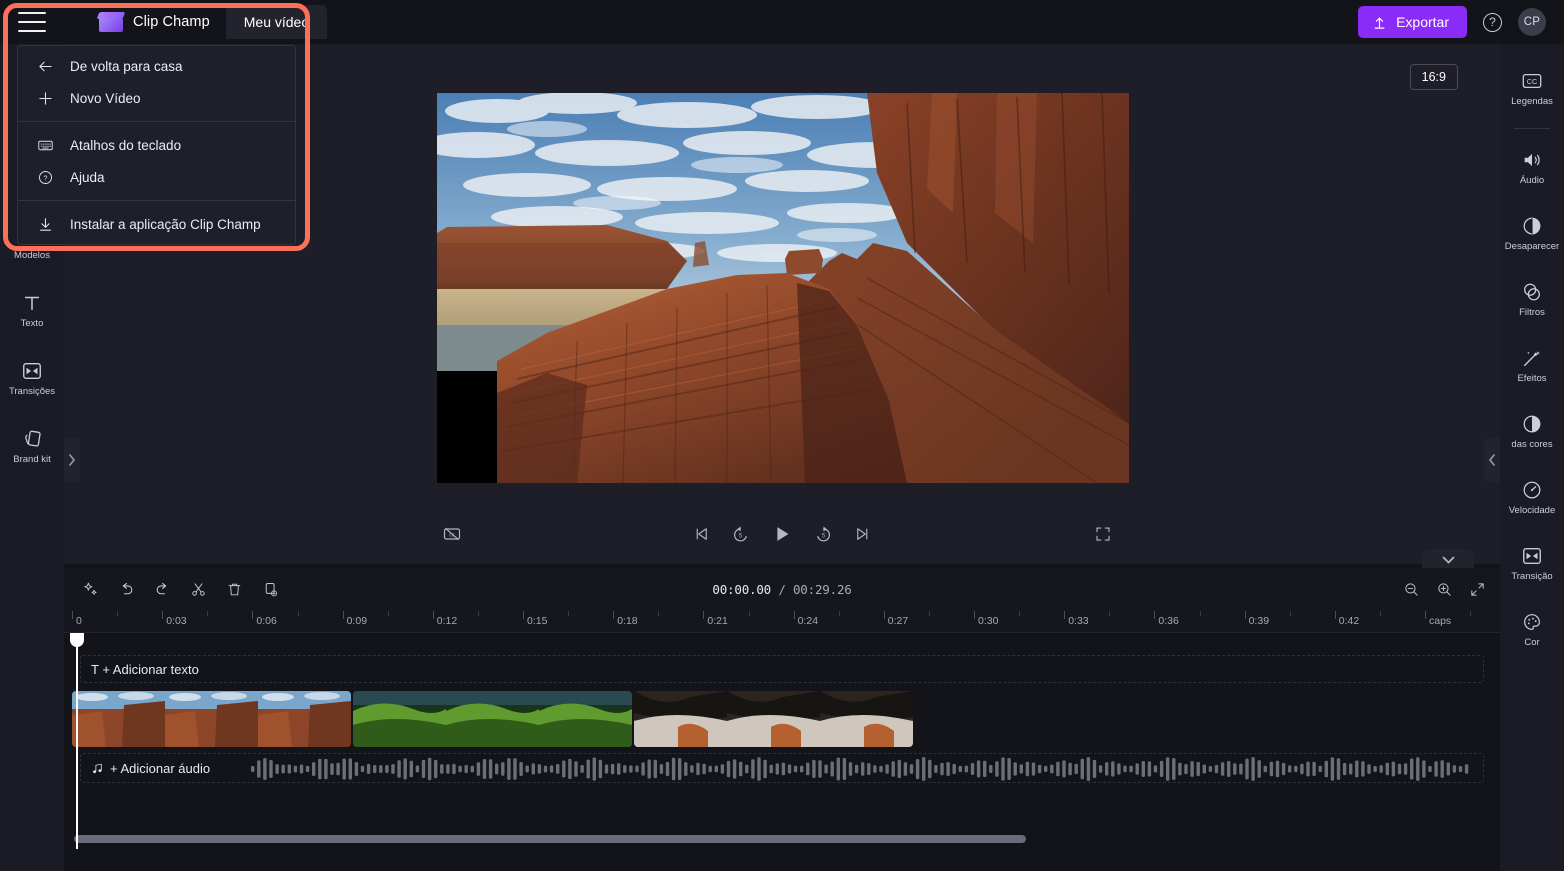  What do you see at coordinates (126, 590) in the screenshot?
I see `undo-button` at bounding box center [126, 590].